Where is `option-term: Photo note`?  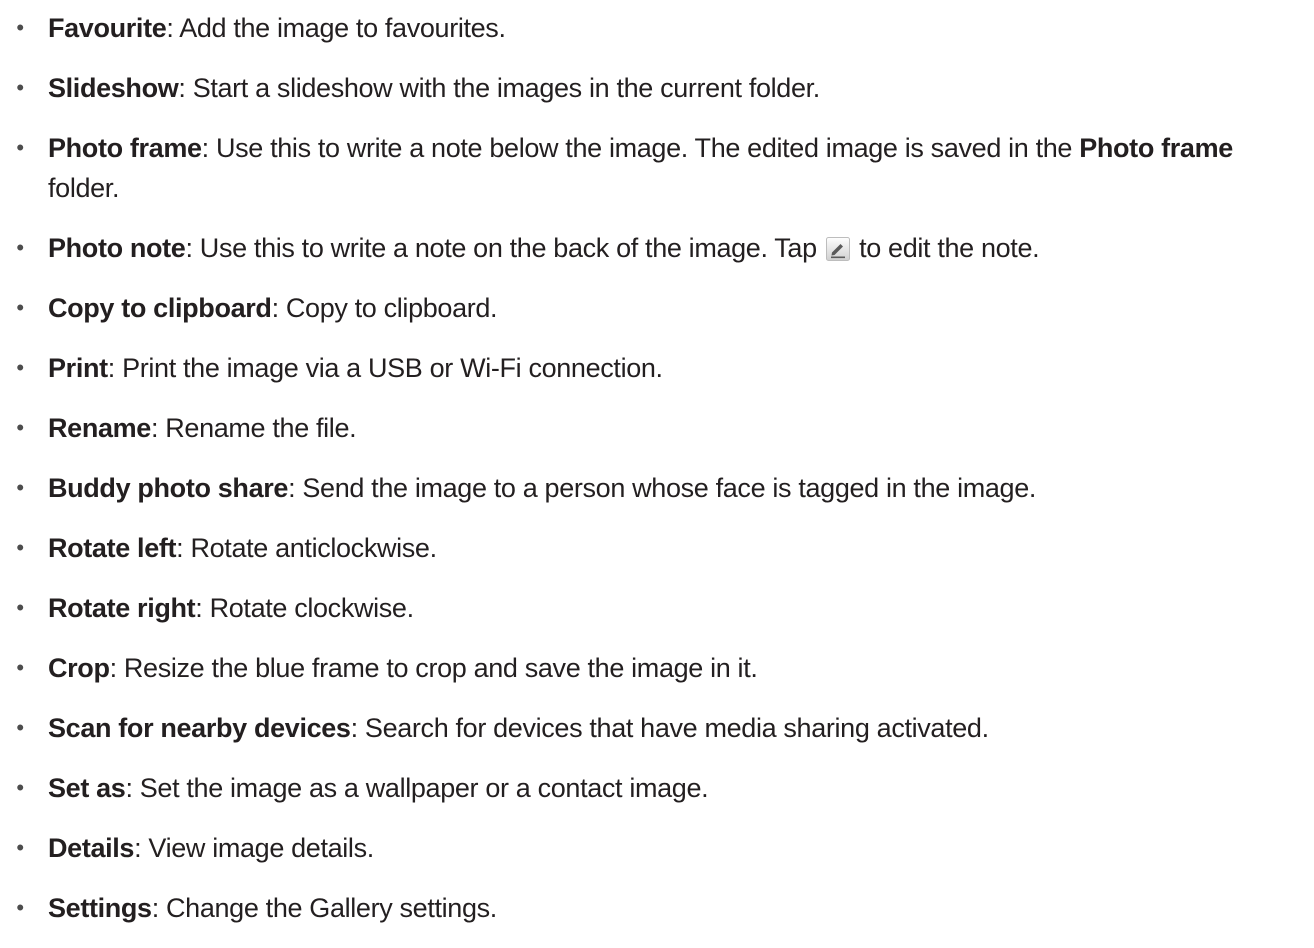 option-term: Photo note is located at coordinates (117, 248).